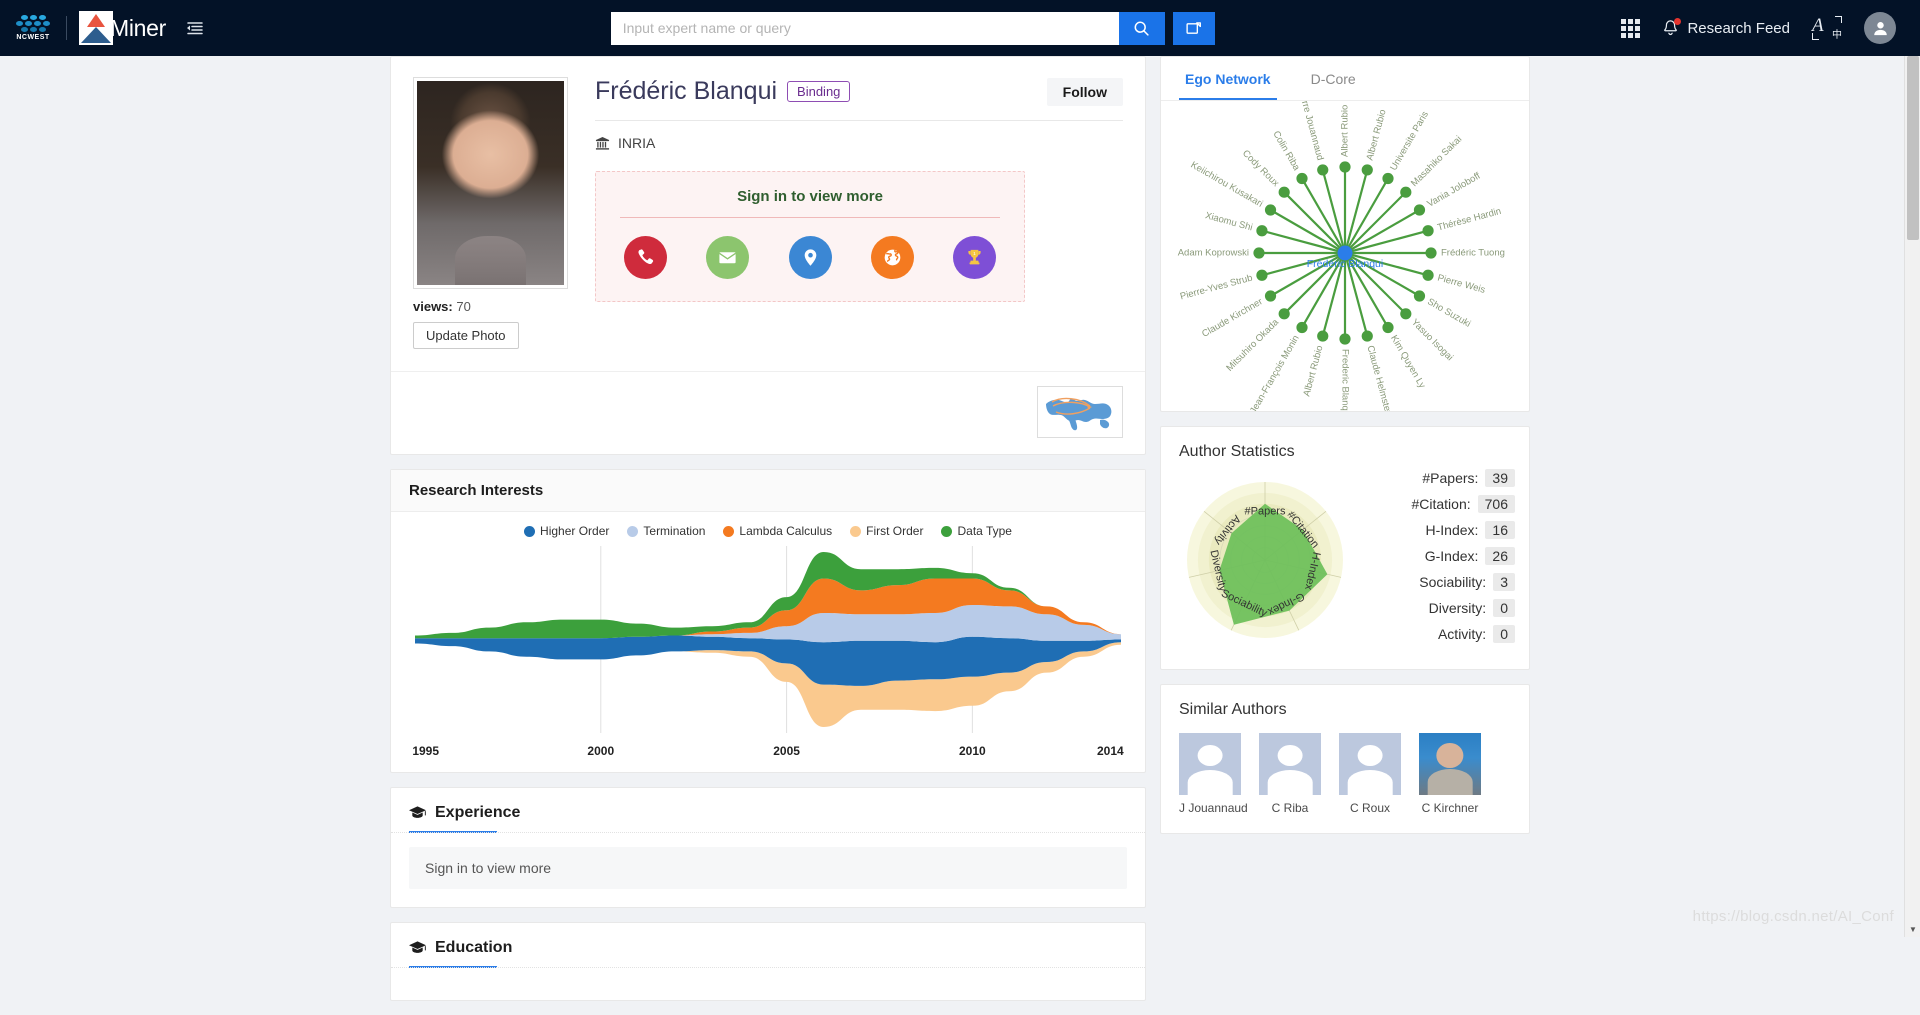  I want to click on research-feed-button: Research Feed, so click(1726, 28).